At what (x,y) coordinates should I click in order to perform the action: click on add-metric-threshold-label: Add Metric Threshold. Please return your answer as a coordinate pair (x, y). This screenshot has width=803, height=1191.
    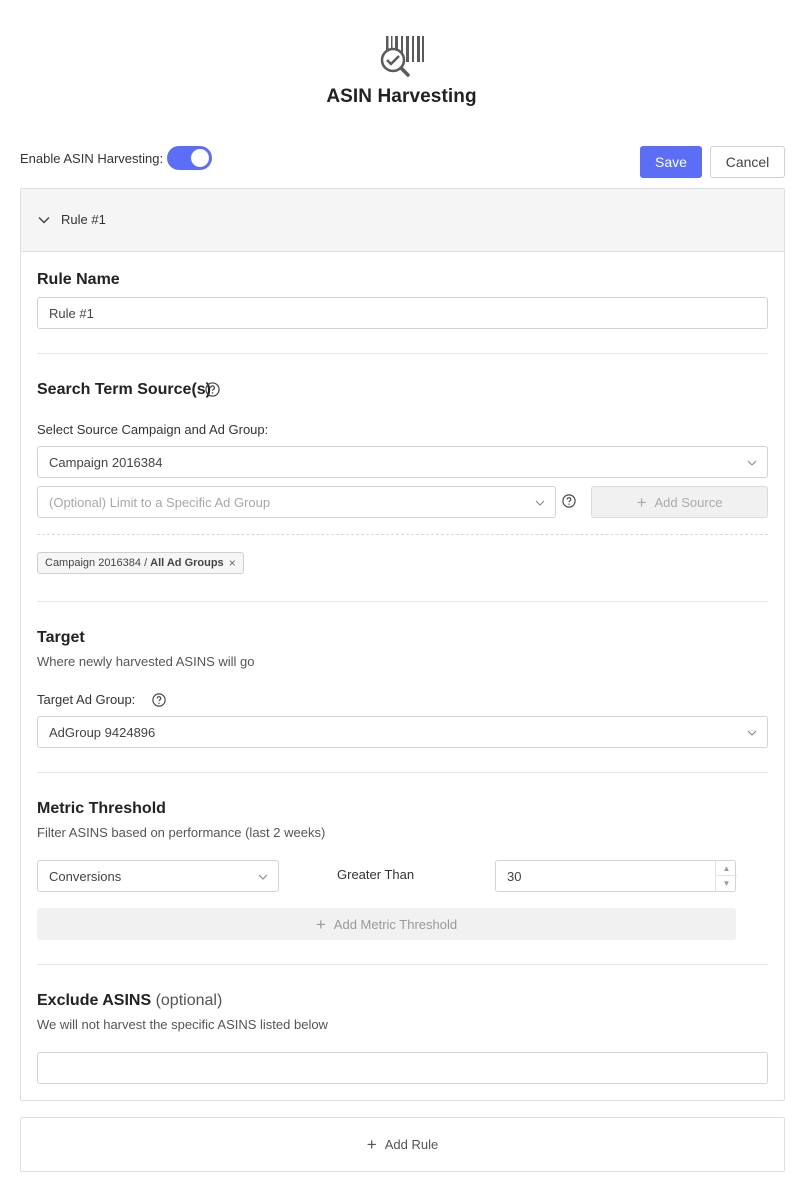
    Looking at the image, I should click on (395, 924).